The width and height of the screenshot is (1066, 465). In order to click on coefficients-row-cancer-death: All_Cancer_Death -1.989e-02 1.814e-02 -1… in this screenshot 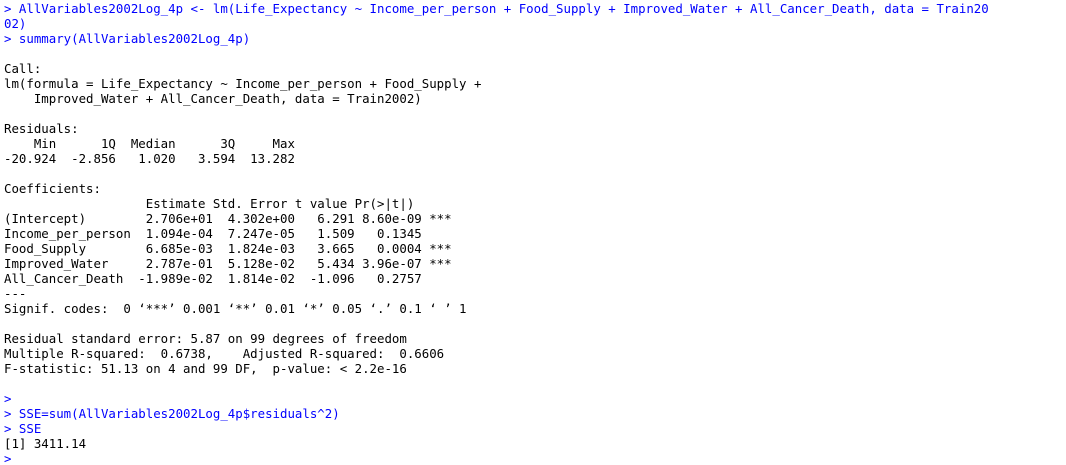, I will do `click(228, 278)`.